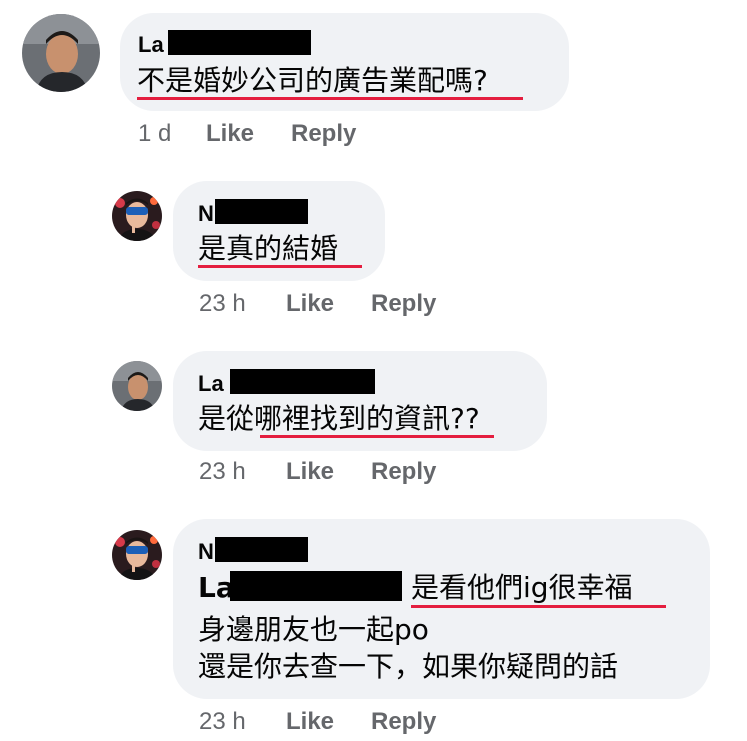  I want to click on comment-bubble: N 是真的結婚, so click(279, 231).